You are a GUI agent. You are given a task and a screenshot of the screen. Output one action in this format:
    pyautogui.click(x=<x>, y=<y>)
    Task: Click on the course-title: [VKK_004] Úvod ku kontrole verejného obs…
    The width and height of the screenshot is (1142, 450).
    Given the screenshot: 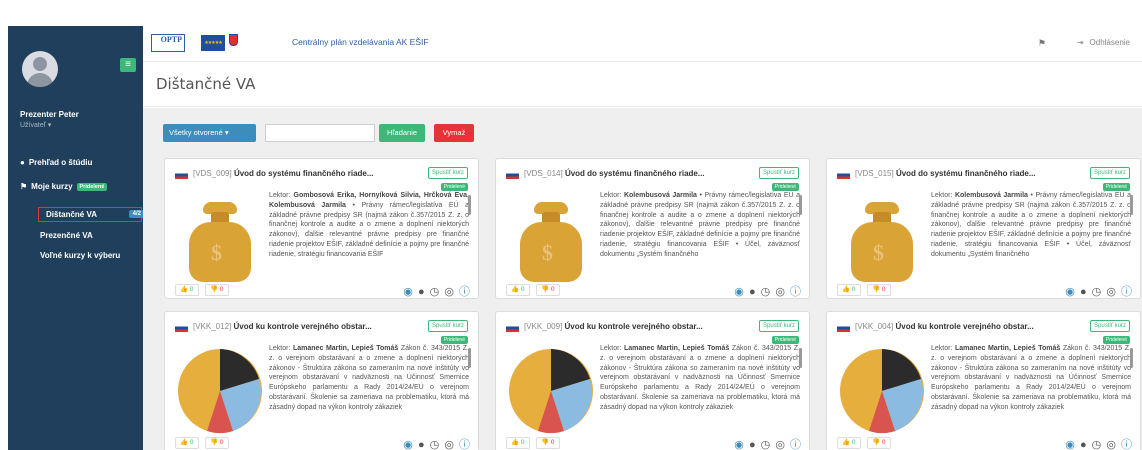 What is the action you would take?
    pyautogui.click(x=944, y=326)
    